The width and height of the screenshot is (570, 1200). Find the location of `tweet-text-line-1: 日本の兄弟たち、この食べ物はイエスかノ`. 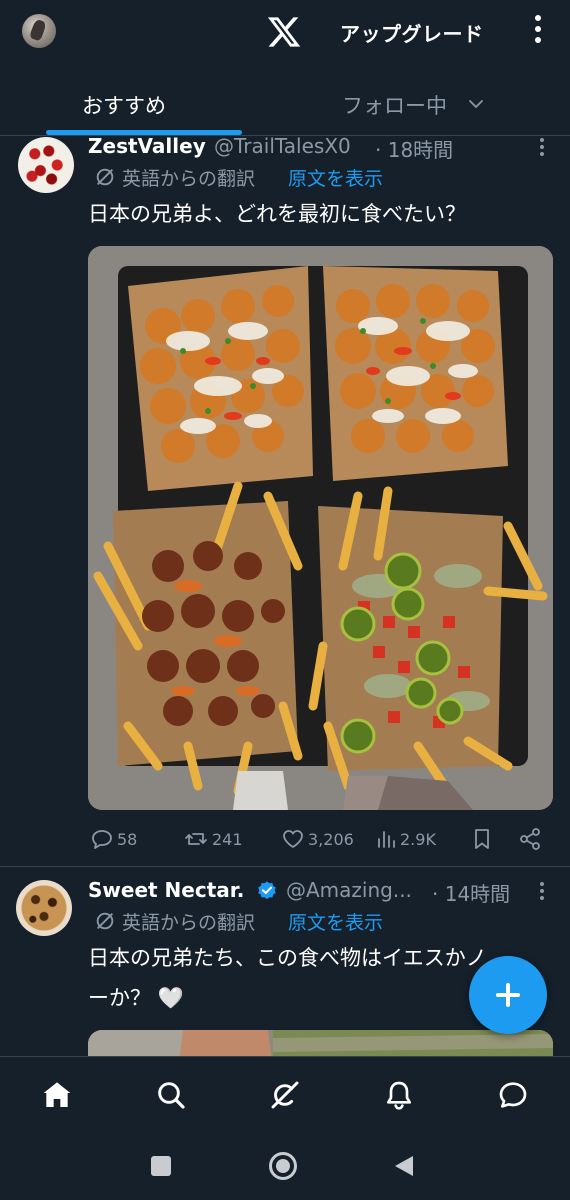

tweet-text-line-1: 日本の兄弟たち、この食べ物はイエスかノ is located at coordinates (287, 958).